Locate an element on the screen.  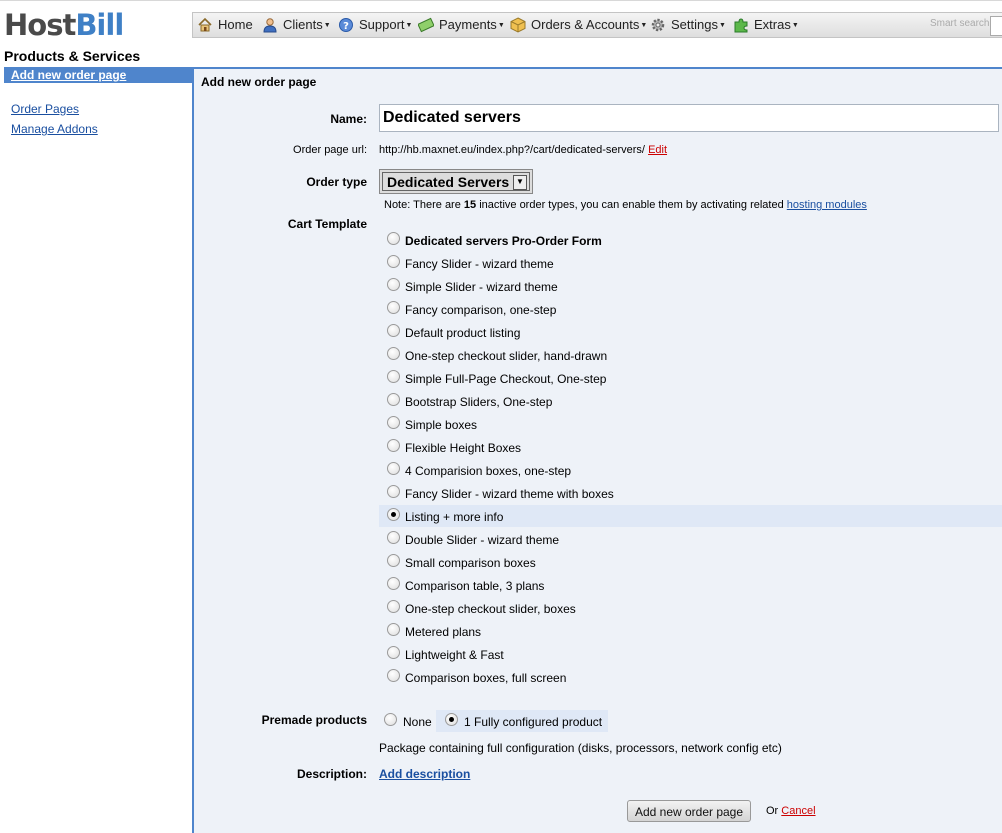
cart-template-label: Bootstrap Sliders, One-step is located at coordinates (479, 402).